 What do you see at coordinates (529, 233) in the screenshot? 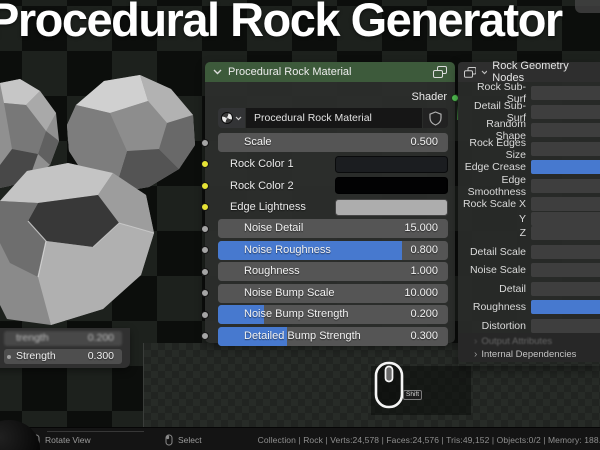
I see `geo-param-rock-scale-z: Z` at bounding box center [529, 233].